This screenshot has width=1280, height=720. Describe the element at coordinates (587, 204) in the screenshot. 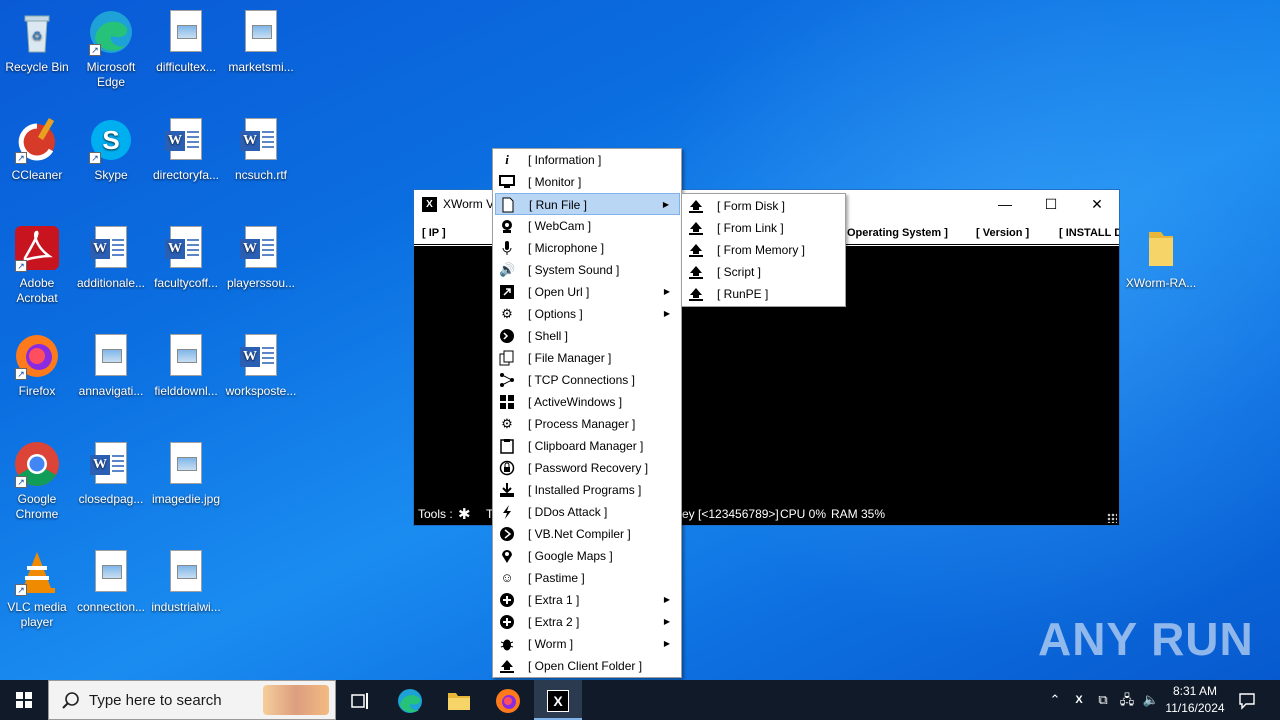

I see `menu-item-run-file: [ Run File ] ▶` at that location.